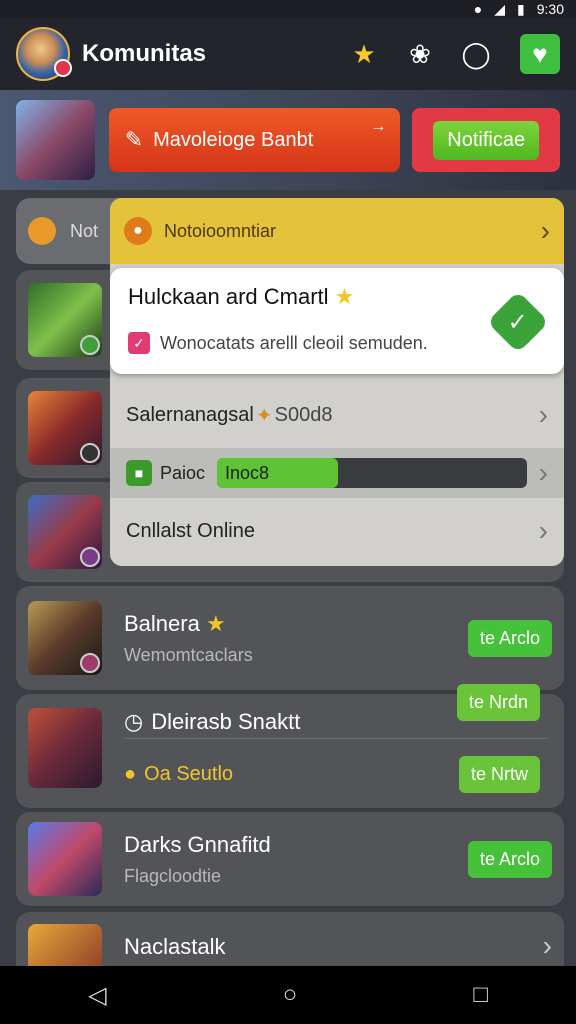 The image size is (576, 1024). I want to click on banner-button-label: Mavoleioge Banbt, so click(233, 139).